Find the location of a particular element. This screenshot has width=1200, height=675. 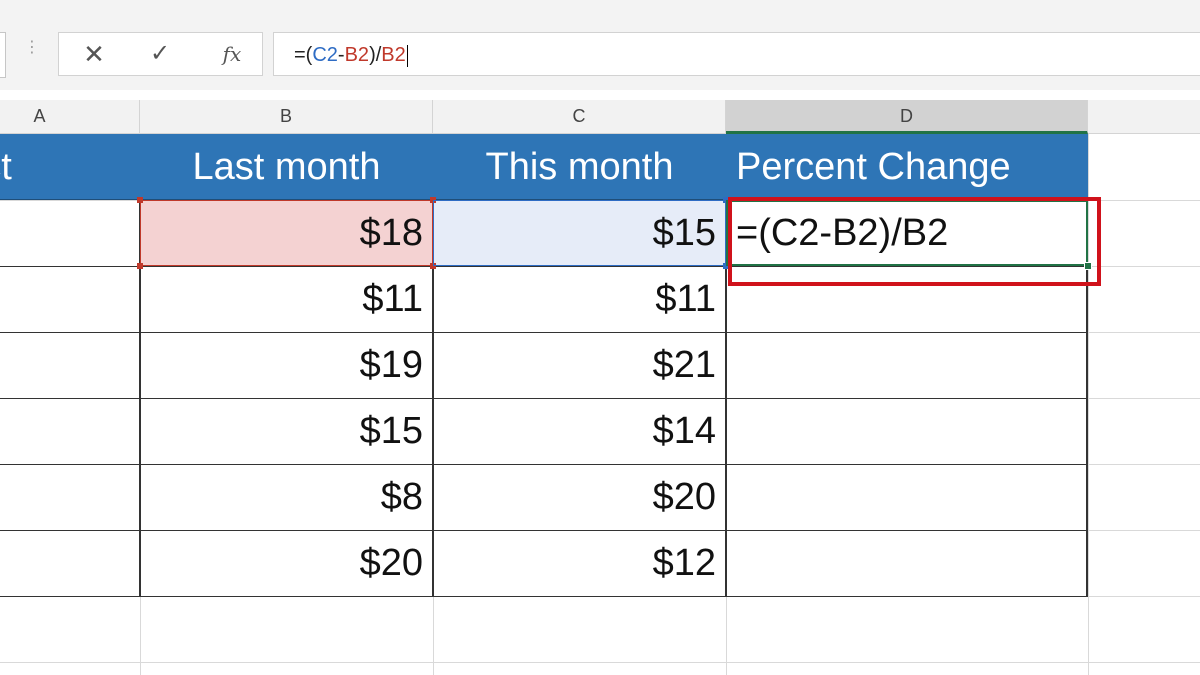

formula-part: )/ is located at coordinates (375, 55).